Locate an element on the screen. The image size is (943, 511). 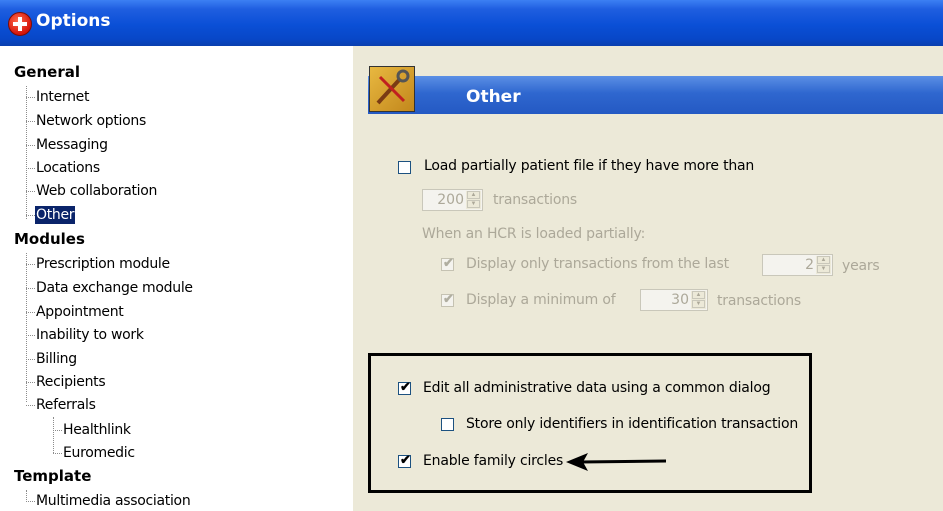
tree-item-data-exchange-module: Data exchange module is located at coordinates (114, 288).